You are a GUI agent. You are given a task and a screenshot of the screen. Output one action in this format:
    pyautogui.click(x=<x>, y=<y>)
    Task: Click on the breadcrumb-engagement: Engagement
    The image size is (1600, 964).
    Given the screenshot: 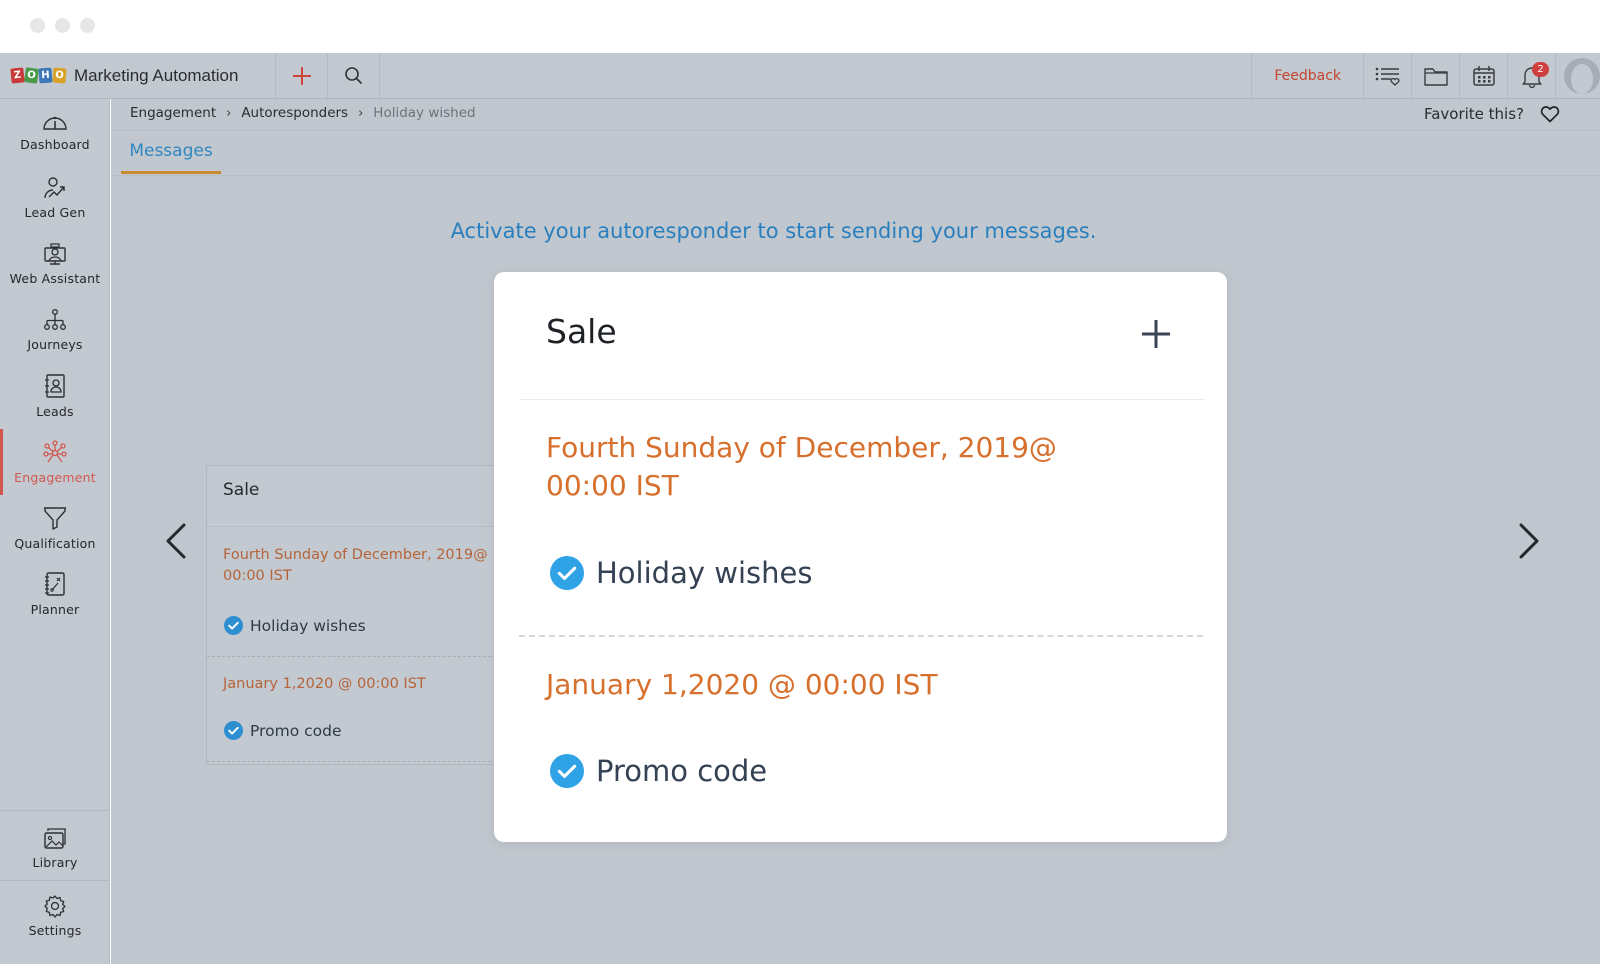 What is the action you would take?
    pyautogui.click(x=173, y=113)
    